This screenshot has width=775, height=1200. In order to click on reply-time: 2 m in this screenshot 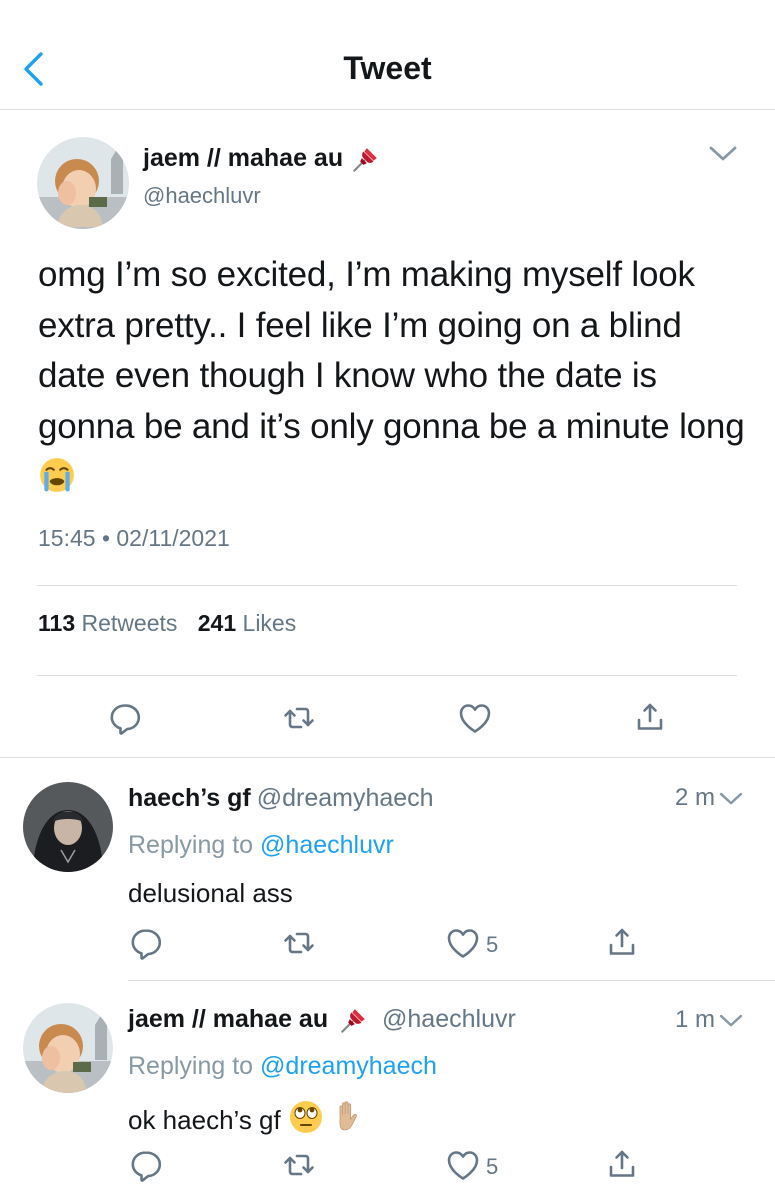, I will do `click(710, 798)`.